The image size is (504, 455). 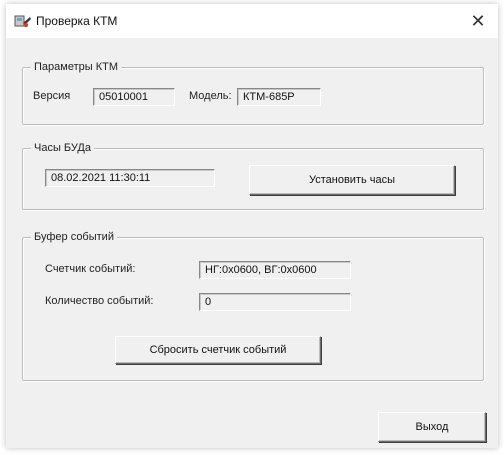 What do you see at coordinates (210, 96) in the screenshot?
I see `model-label: Модель:` at bounding box center [210, 96].